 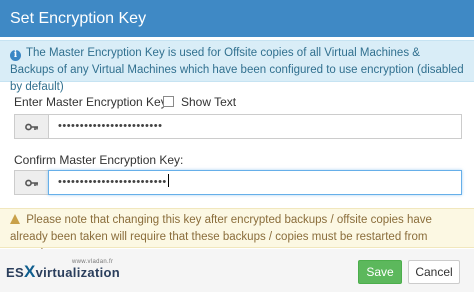 What do you see at coordinates (99, 160) in the screenshot?
I see `confirm-key-label: Confirm Master Encryption Key:` at bounding box center [99, 160].